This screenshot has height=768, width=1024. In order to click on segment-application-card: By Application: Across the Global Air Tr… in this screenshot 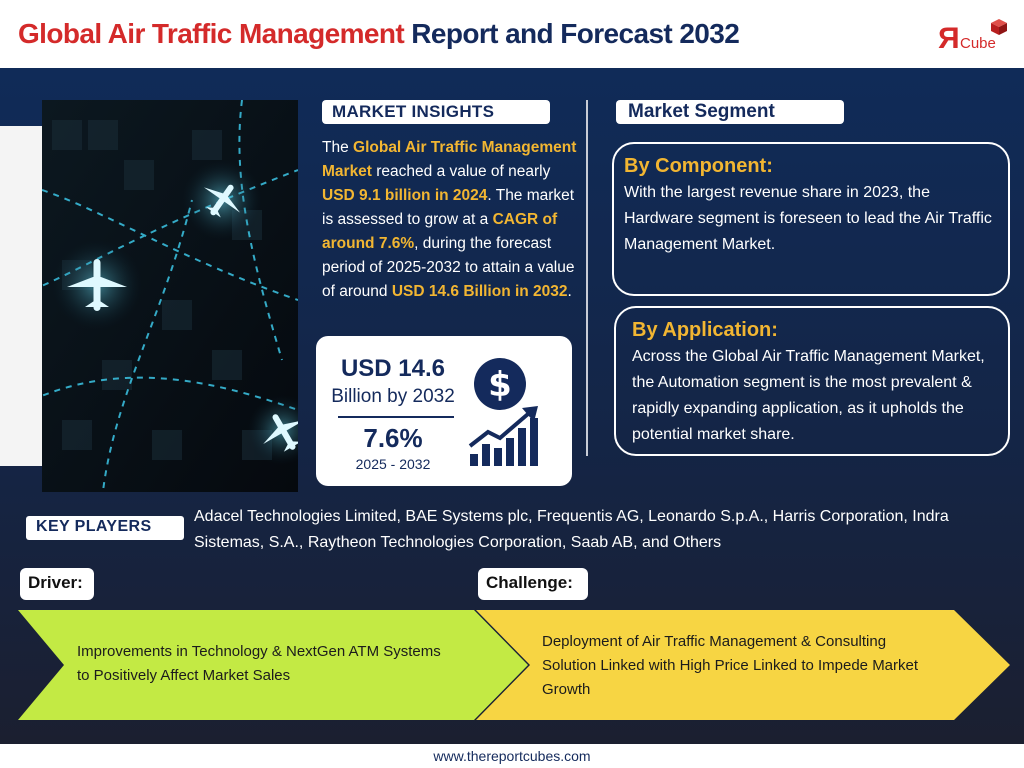, I will do `click(812, 381)`.